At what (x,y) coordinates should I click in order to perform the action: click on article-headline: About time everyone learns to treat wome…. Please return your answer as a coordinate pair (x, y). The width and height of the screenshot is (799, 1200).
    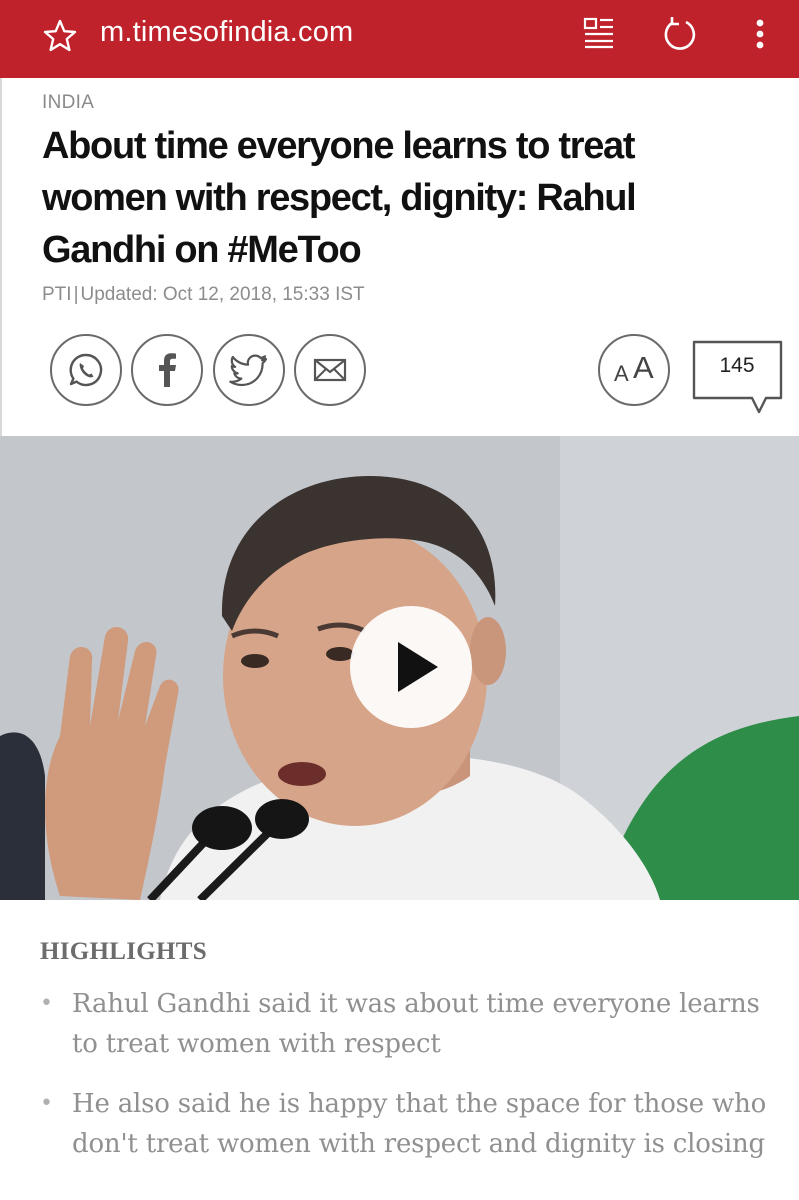
    Looking at the image, I should click on (339, 198).